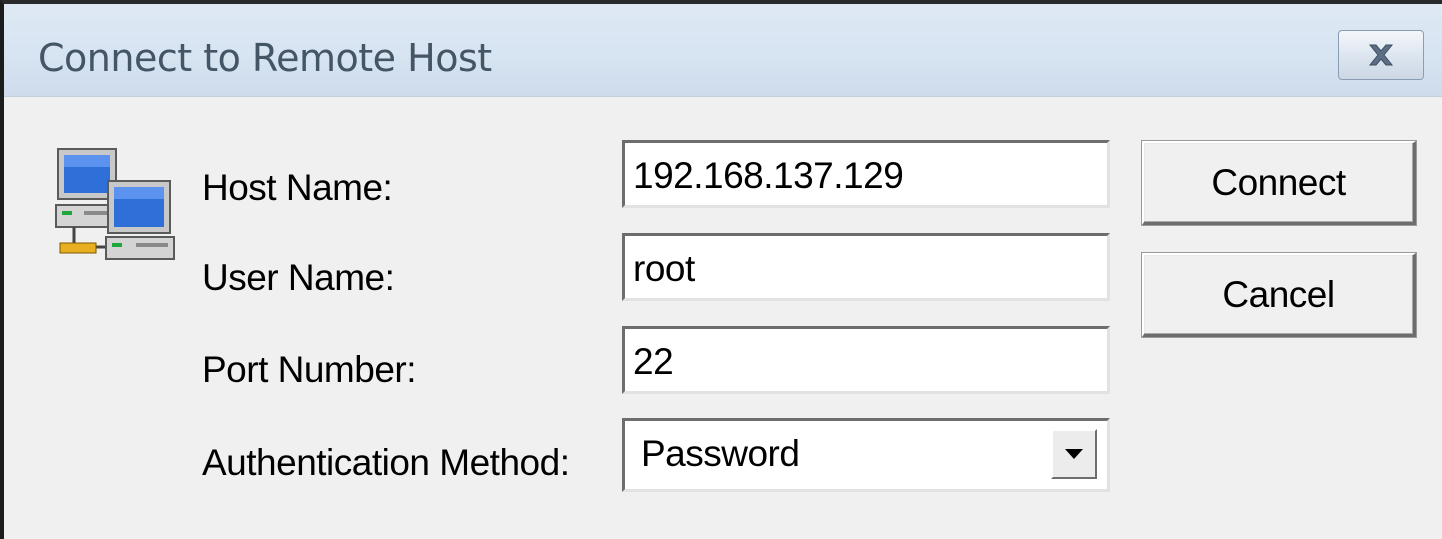 The height and width of the screenshot is (539, 1442). Describe the element at coordinates (866, 267) in the screenshot. I see `user-name-field` at that location.